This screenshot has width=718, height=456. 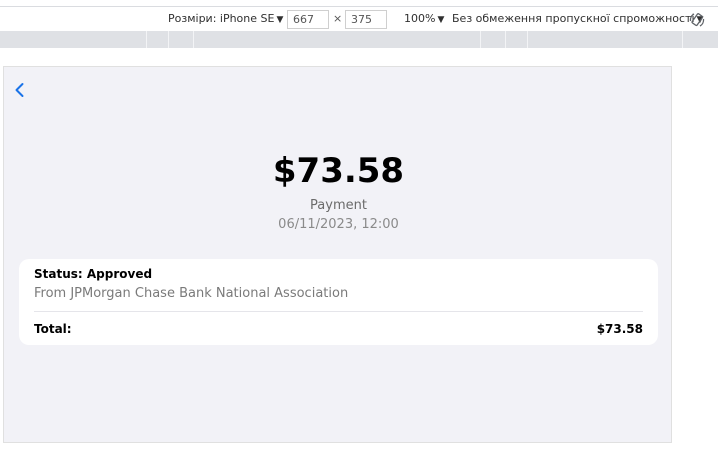 I want to click on width-input: 667, so click(x=308, y=19).